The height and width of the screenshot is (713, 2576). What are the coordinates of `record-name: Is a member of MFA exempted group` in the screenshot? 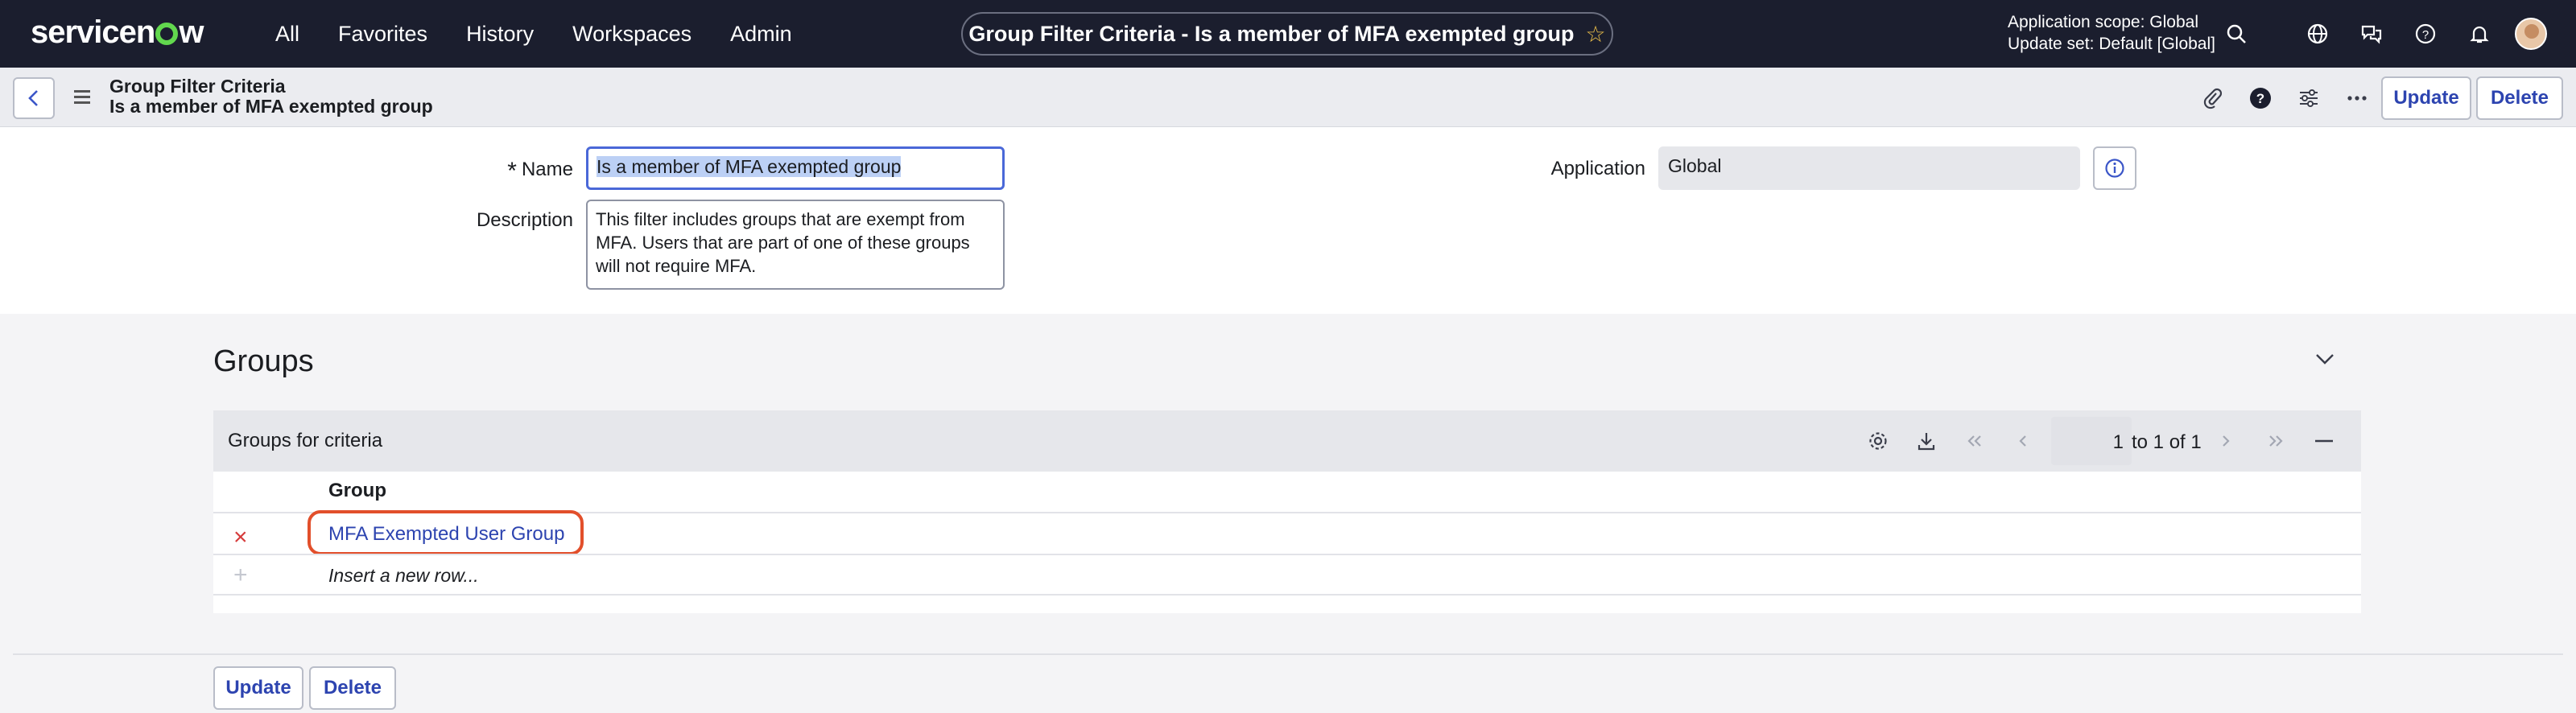 It's located at (271, 106).